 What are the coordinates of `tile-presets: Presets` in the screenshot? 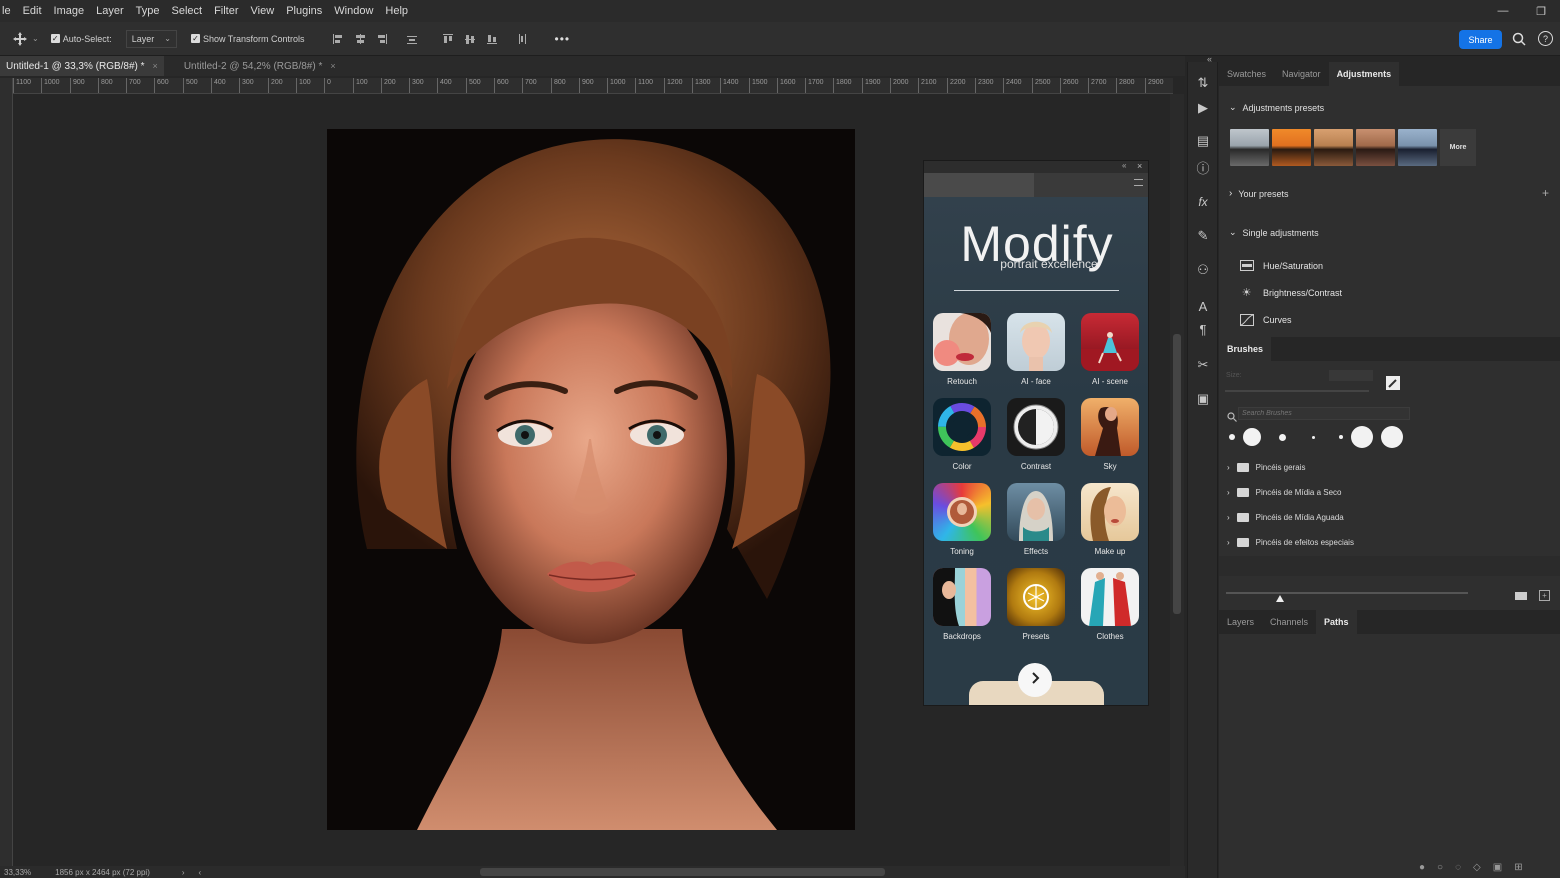 It's located at (1036, 604).